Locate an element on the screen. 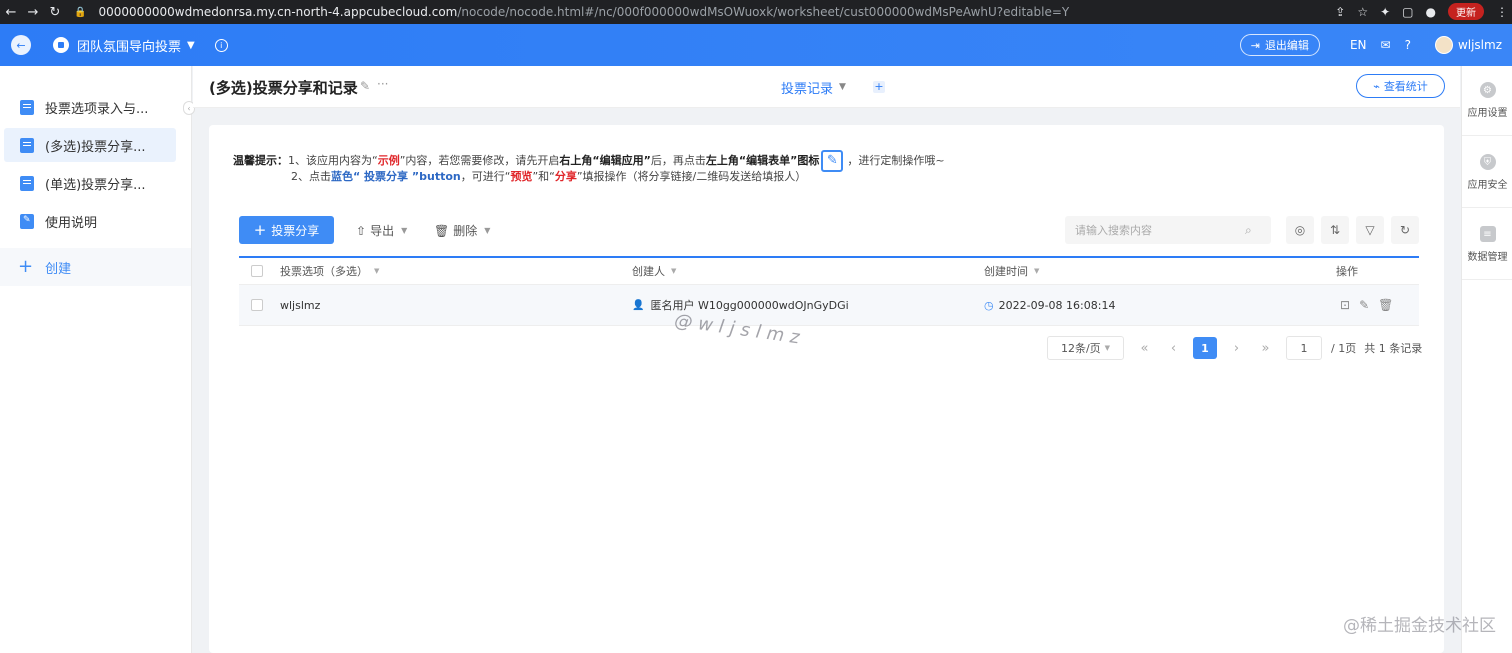 The height and width of the screenshot is (653, 1512). last-page-icon: » is located at coordinates (1265, 348).